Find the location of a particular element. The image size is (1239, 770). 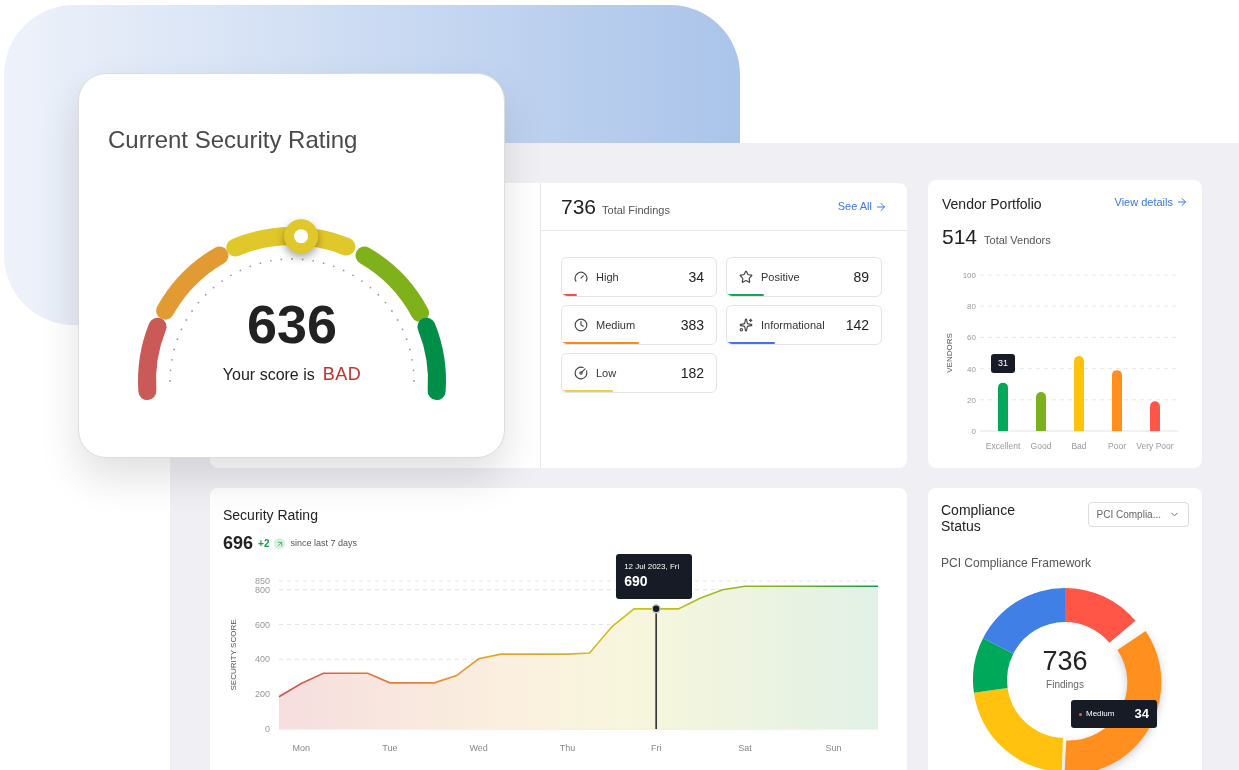

finding-item: Low 182 is located at coordinates (639, 373).